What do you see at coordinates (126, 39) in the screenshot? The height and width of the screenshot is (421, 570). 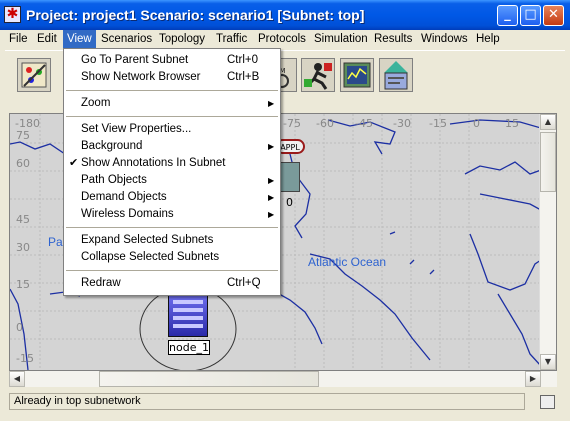 I see `menu-scenarios: Scenarios` at bounding box center [126, 39].